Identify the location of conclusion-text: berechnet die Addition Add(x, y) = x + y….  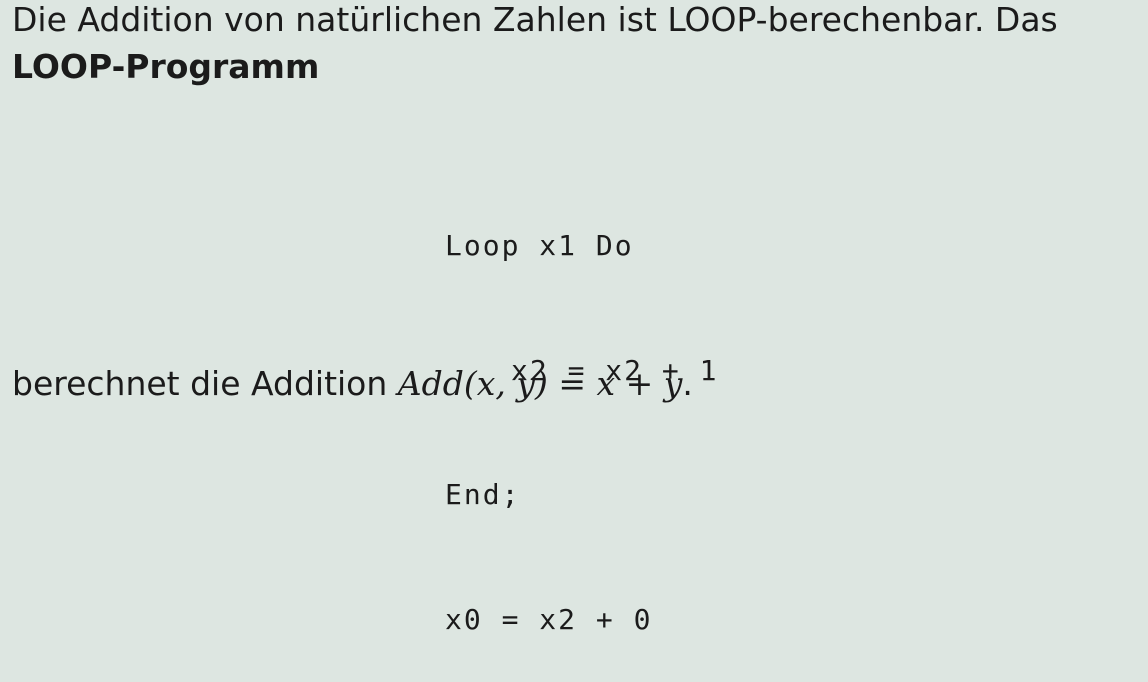
(352, 384).